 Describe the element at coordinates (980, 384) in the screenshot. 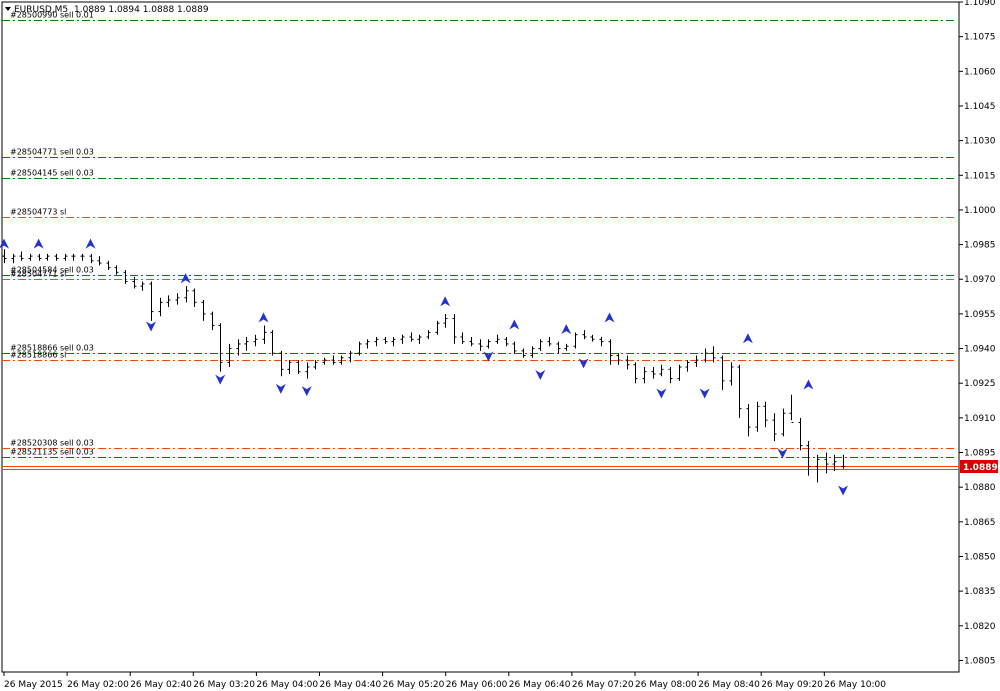

I see `price-tick-label: 1.0925` at that location.